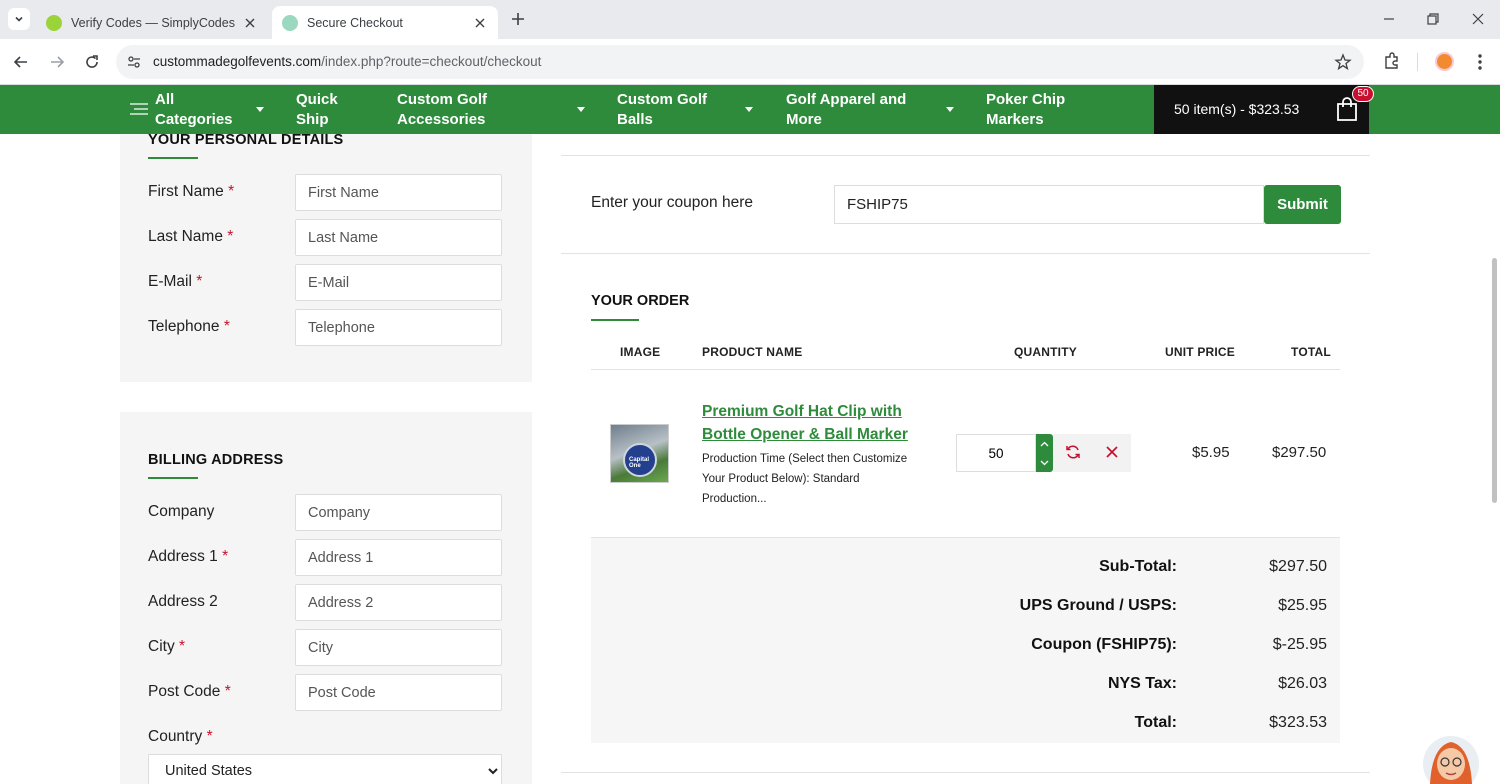 The height and width of the screenshot is (784, 1500). I want to click on address1-input, so click(398, 557).